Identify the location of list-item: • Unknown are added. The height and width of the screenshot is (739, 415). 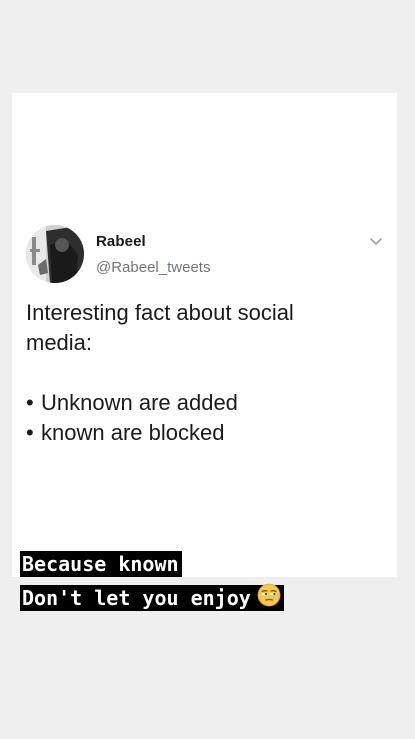
(196, 403).